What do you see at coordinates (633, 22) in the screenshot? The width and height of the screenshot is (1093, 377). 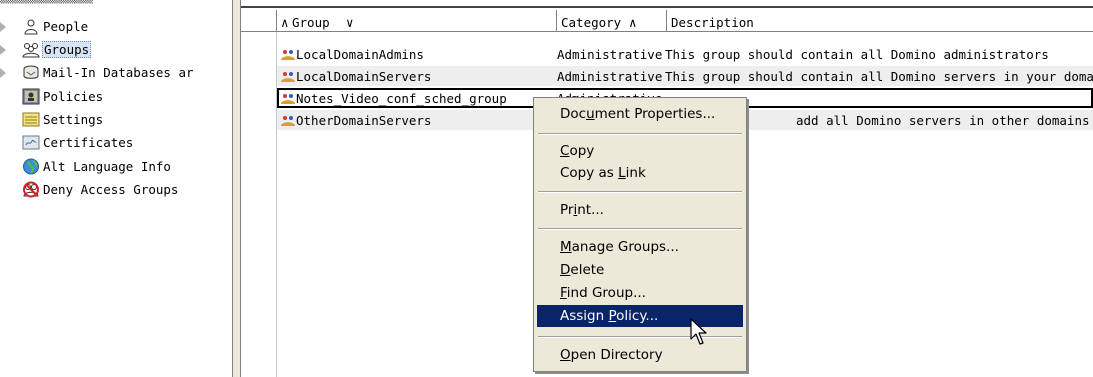 I see `sort-ascending-icon: ∧` at bounding box center [633, 22].